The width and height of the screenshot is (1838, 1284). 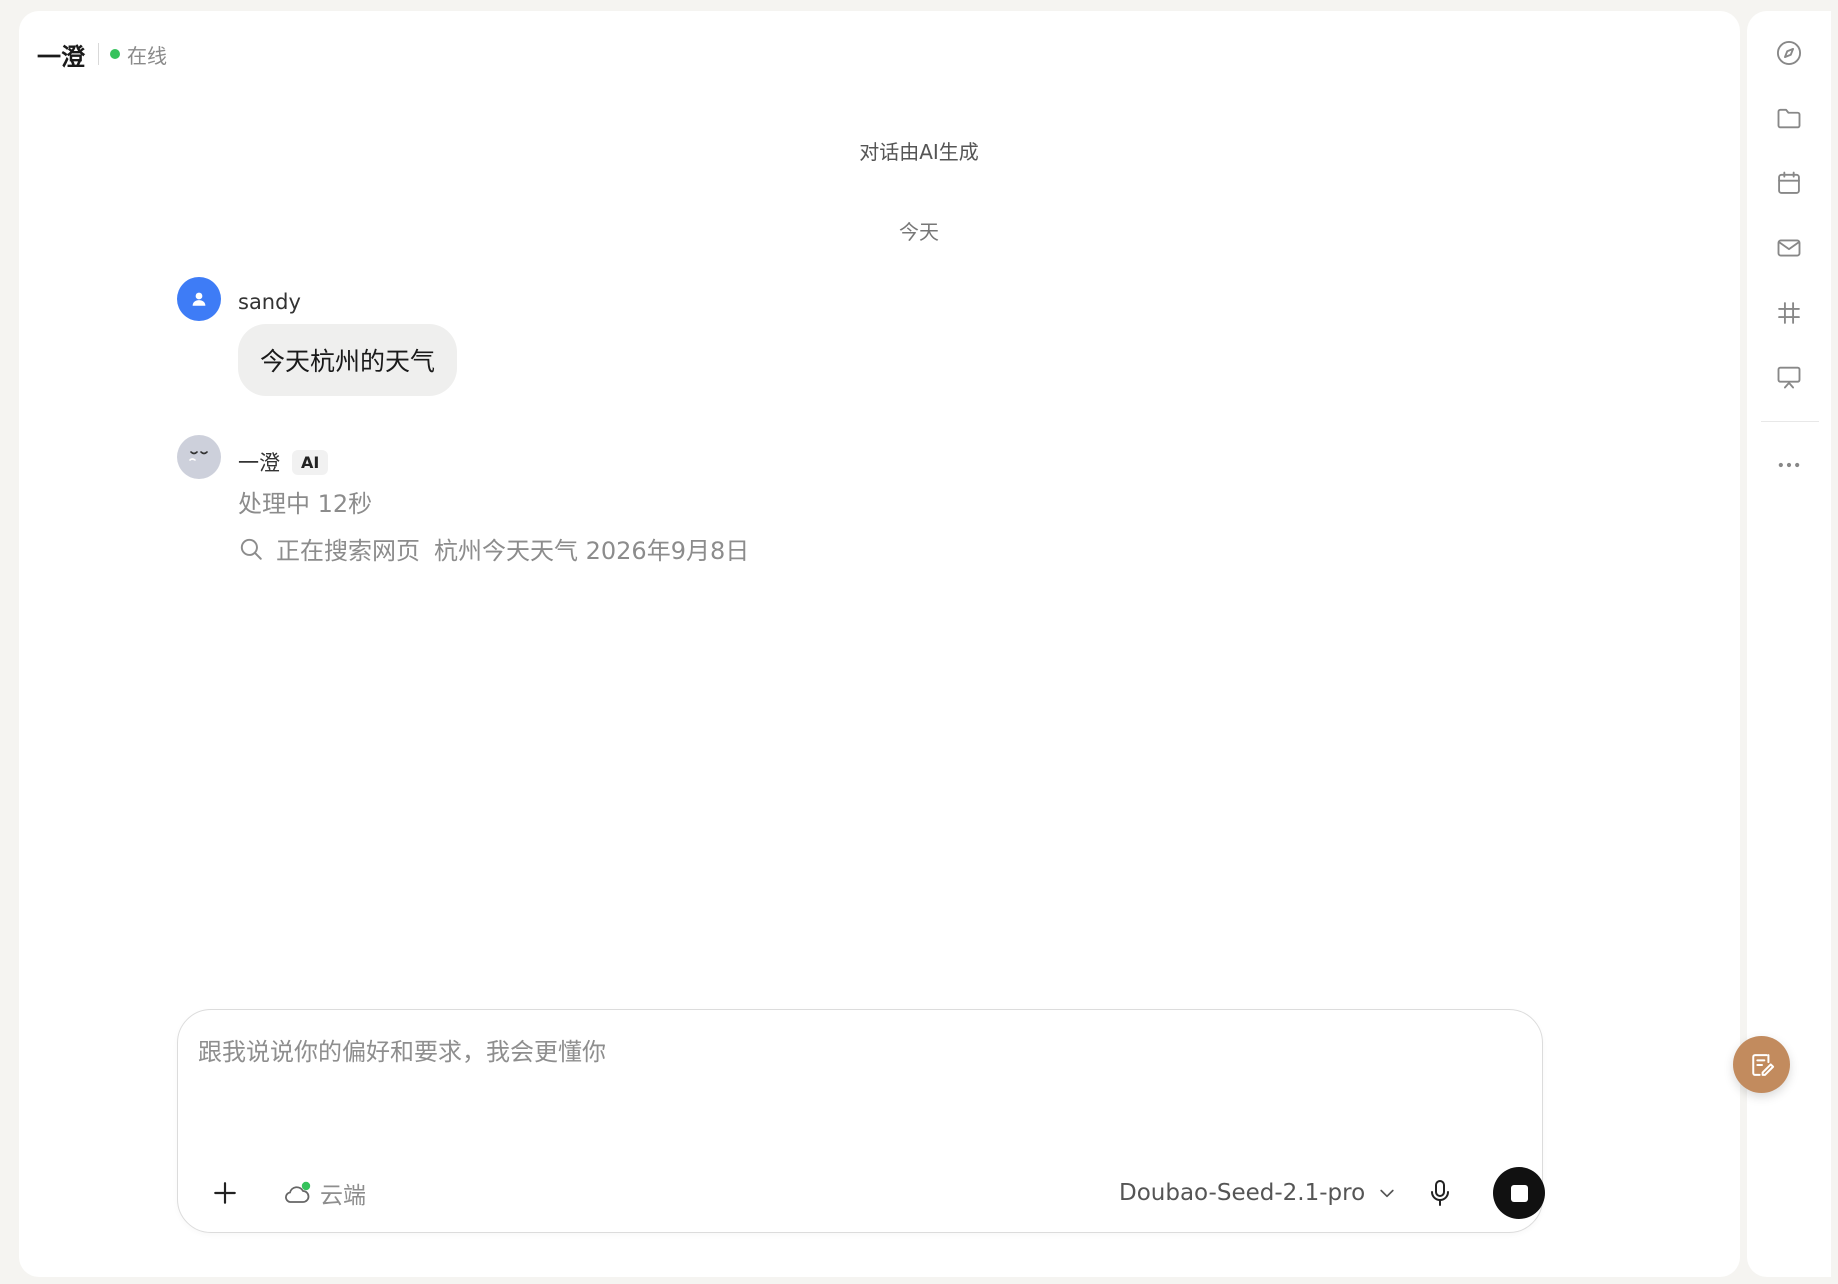 I want to click on user-sender-name: sandy, so click(x=269, y=302).